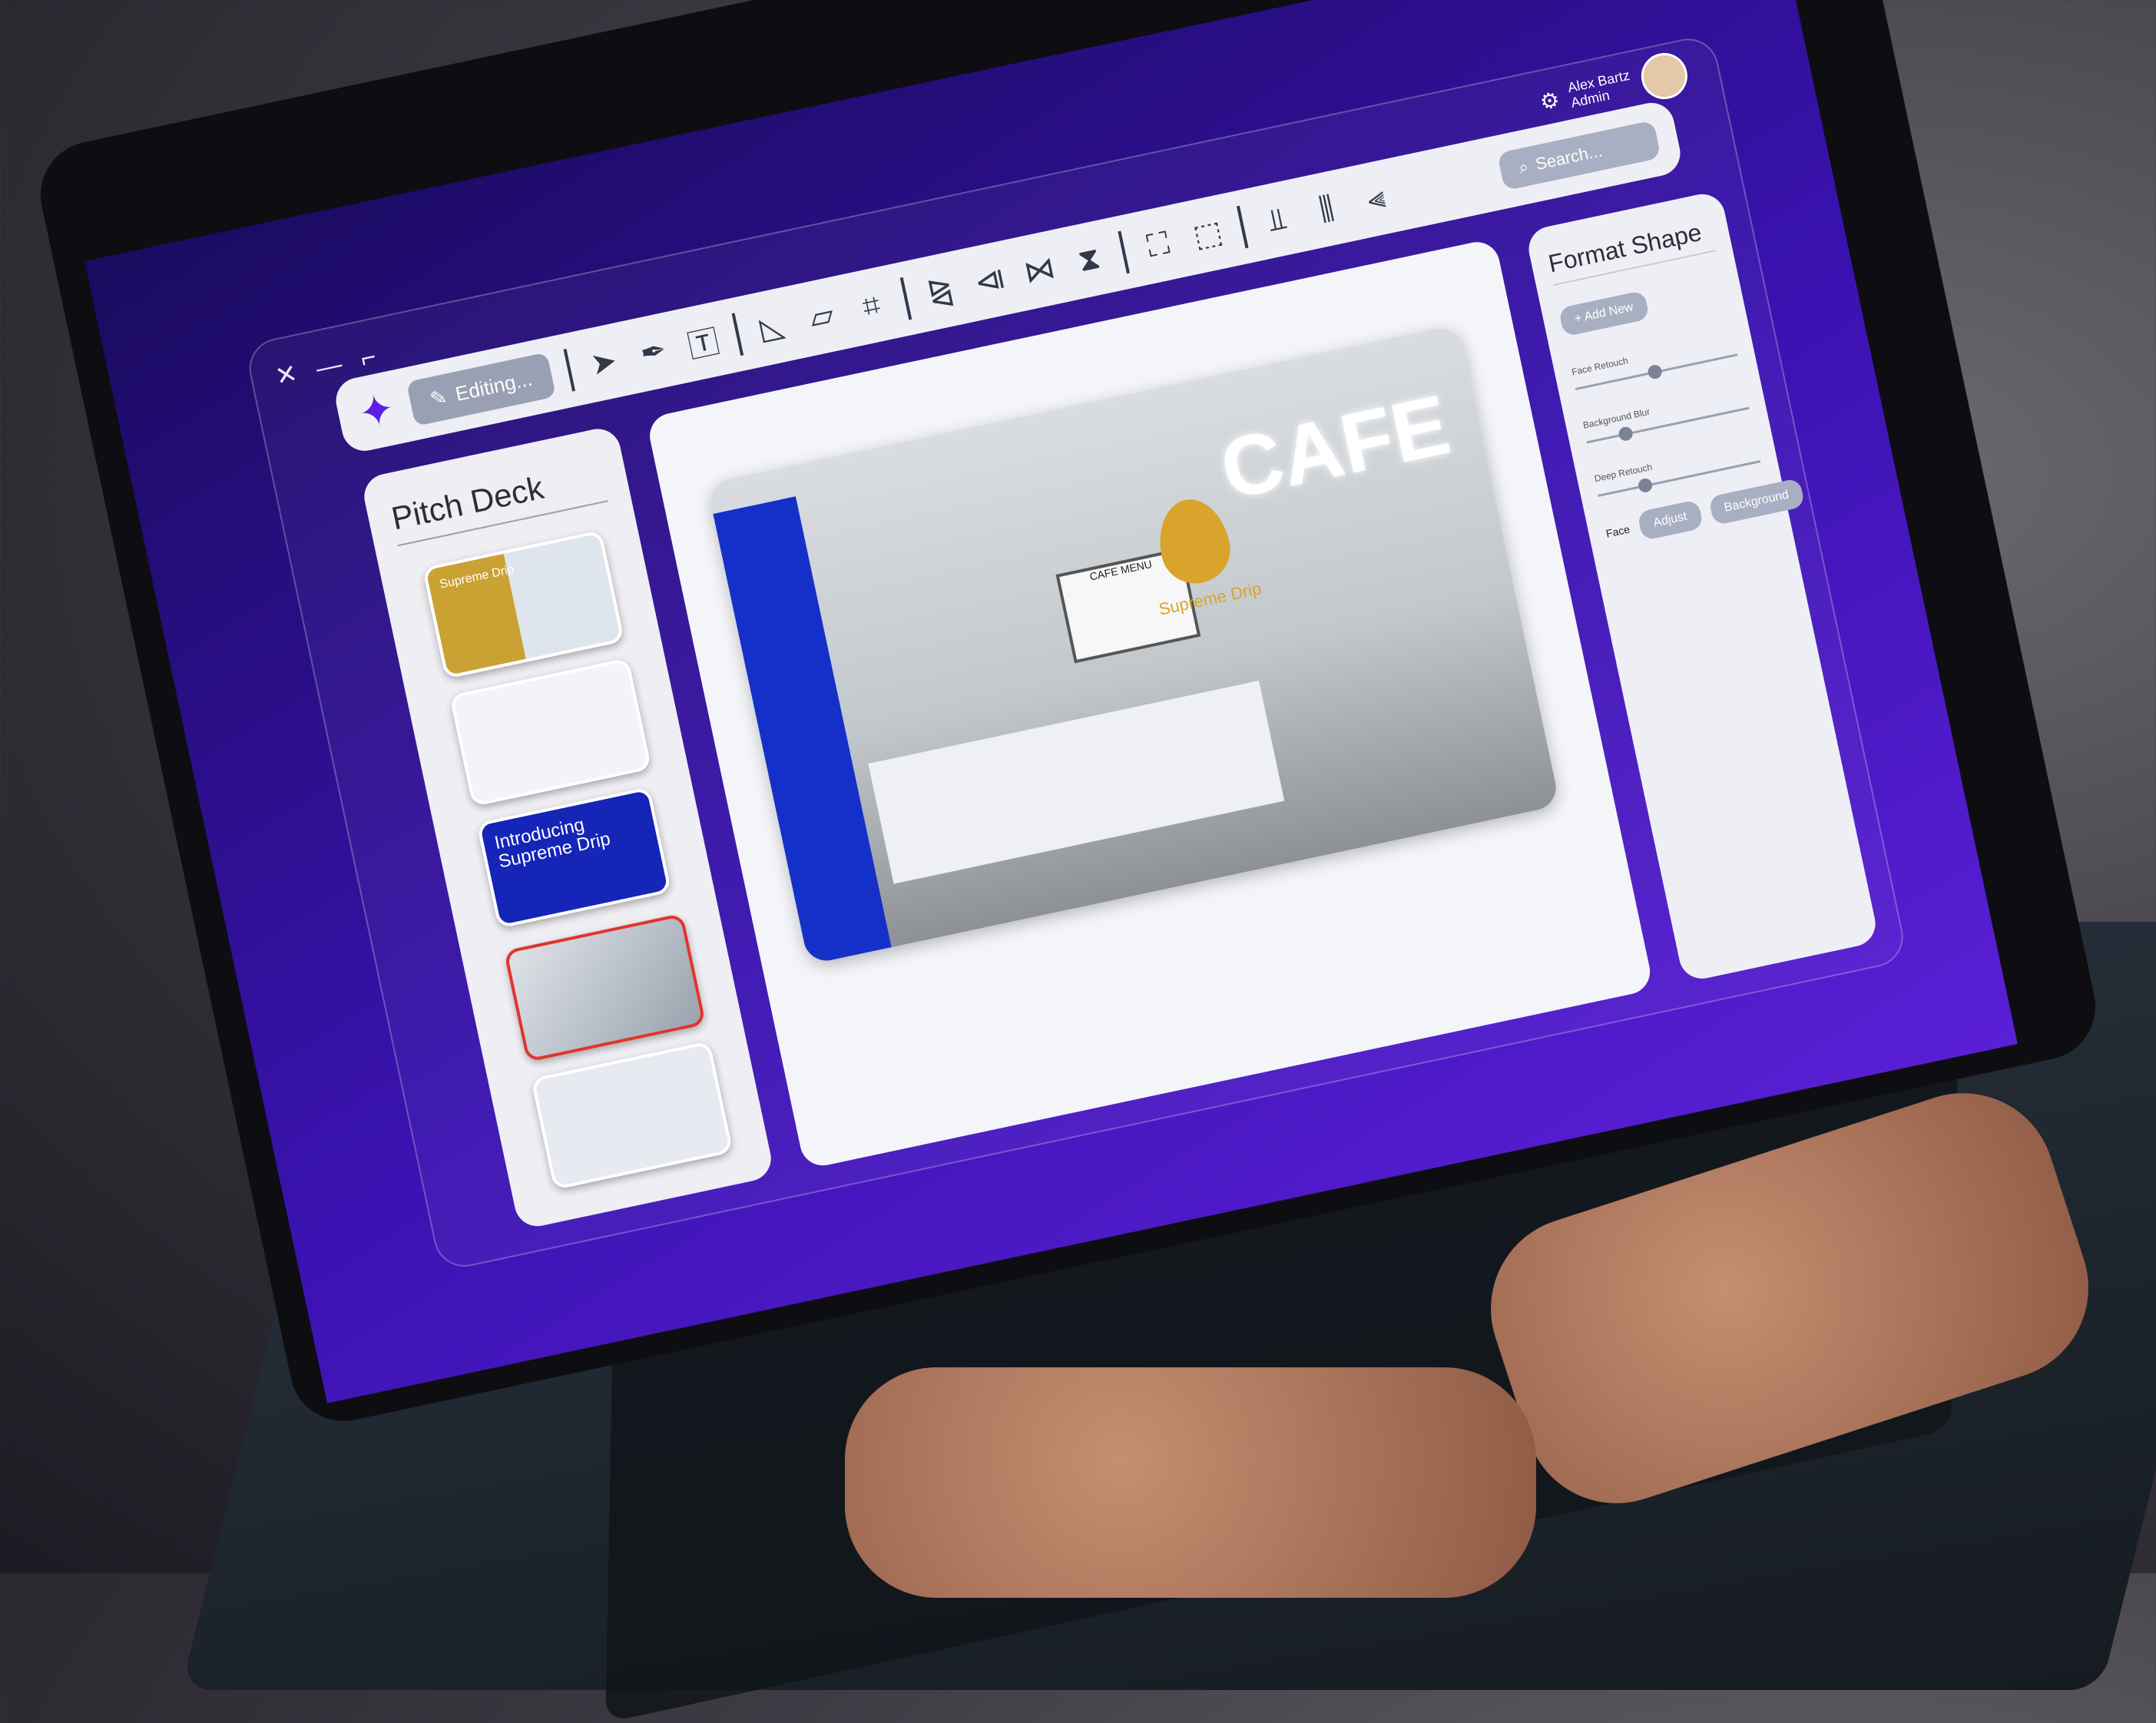 The width and height of the screenshot is (2156, 1723). What do you see at coordinates (1604, 313) in the screenshot?
I see `add-new-button: + Add New` at bounding box center [1604, 313].